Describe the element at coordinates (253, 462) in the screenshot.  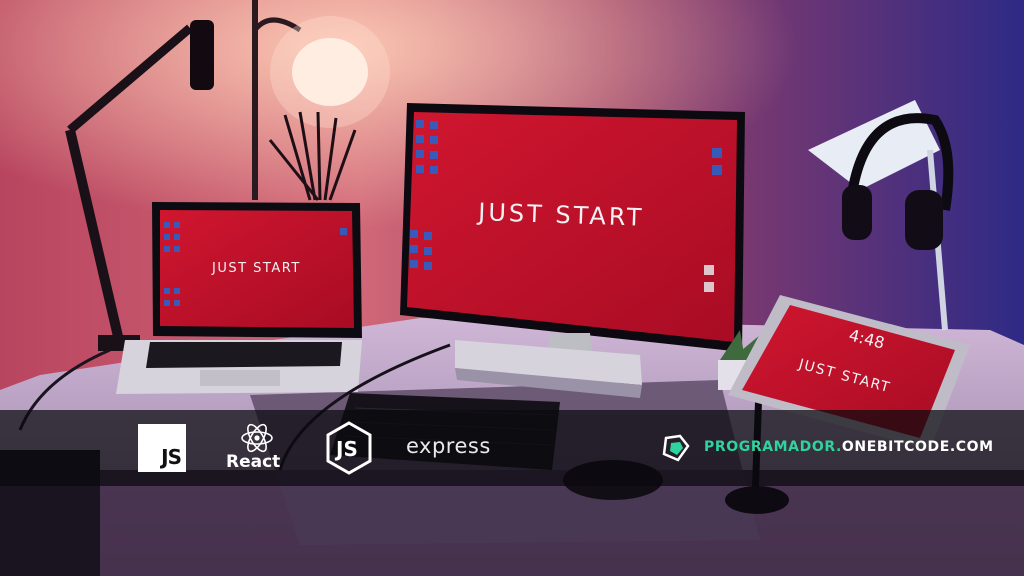
I see `react-label: React` at that location.